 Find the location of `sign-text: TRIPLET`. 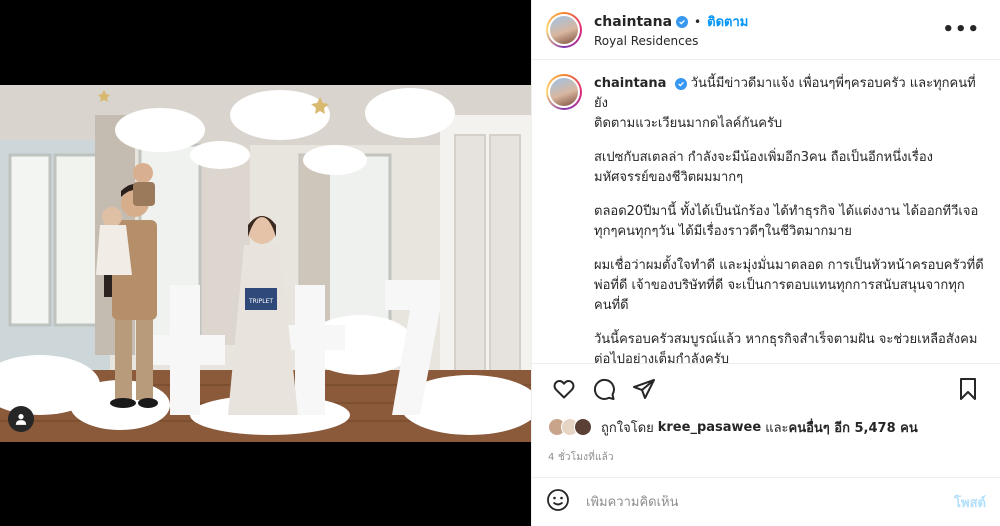

sign-text: TRIPLET is located at coordinates (260, 301).